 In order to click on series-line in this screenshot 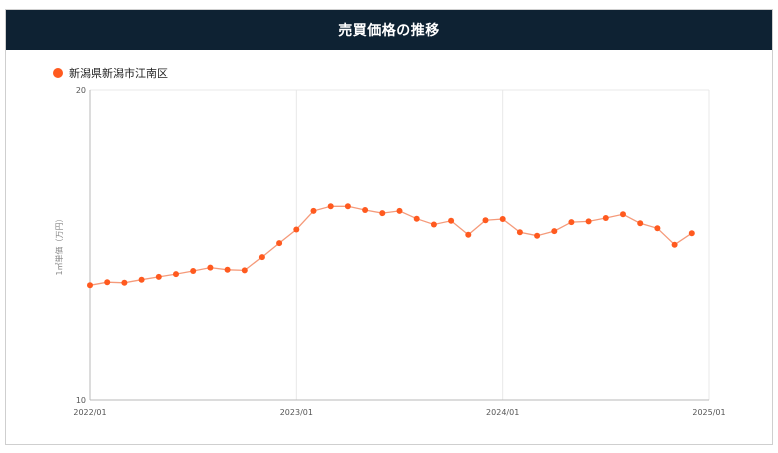, I will do `click(391, 245)`.